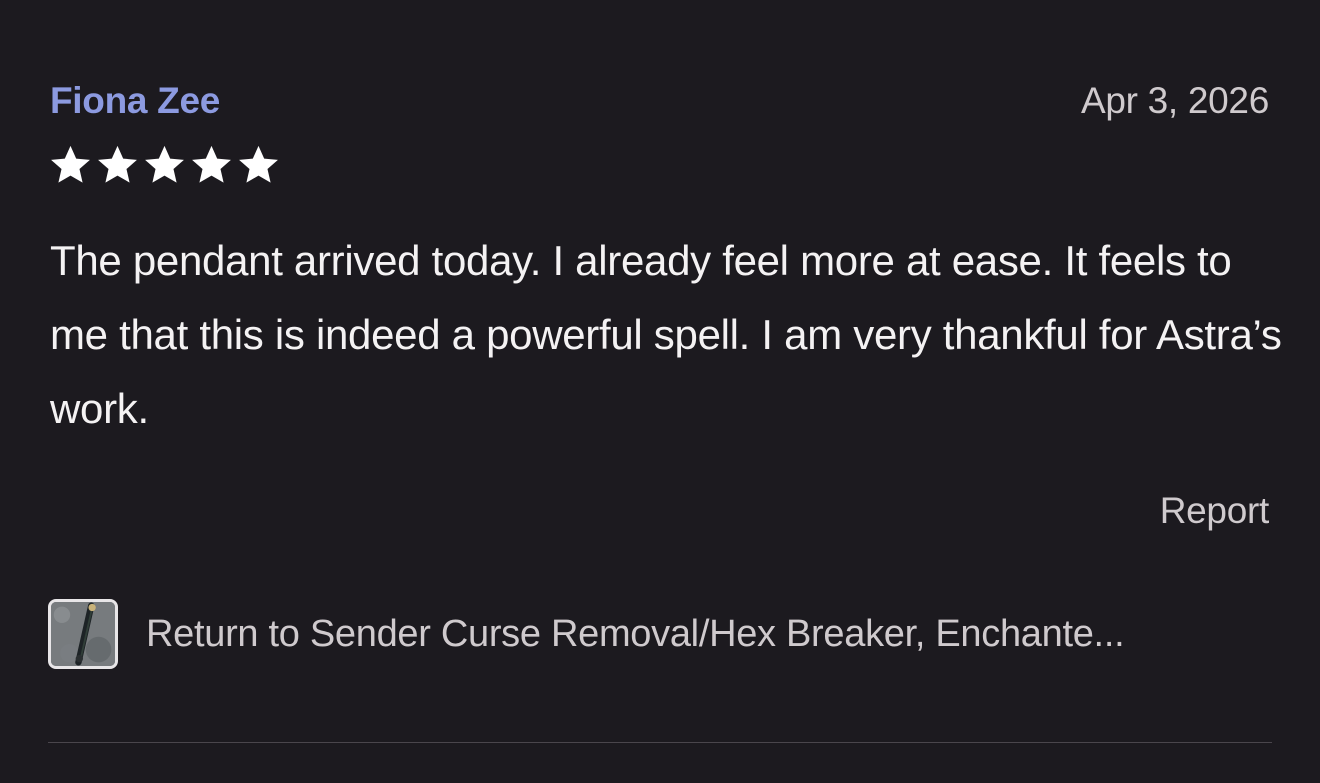  Describe the element at coordinates (1174, 100) in the screenshot. I see `review-date: Apr 3, 2026` at that location.